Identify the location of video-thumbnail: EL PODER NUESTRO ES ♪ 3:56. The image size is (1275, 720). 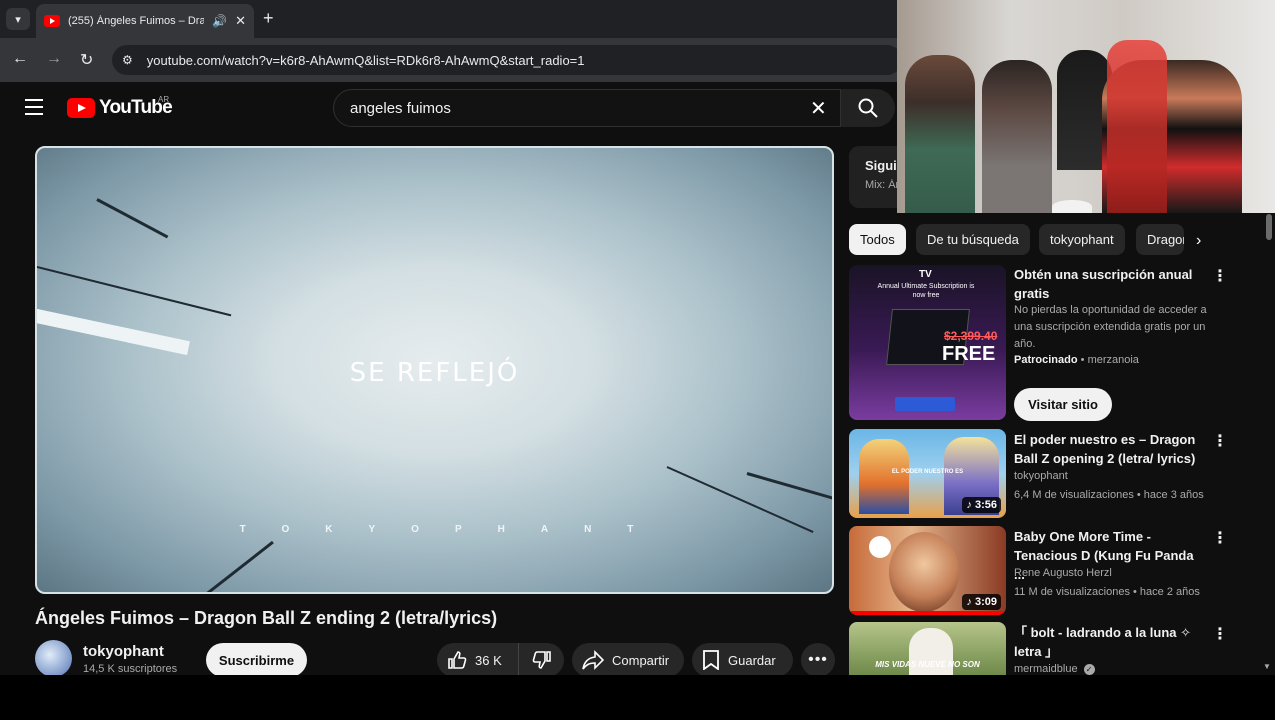
(927, 473).